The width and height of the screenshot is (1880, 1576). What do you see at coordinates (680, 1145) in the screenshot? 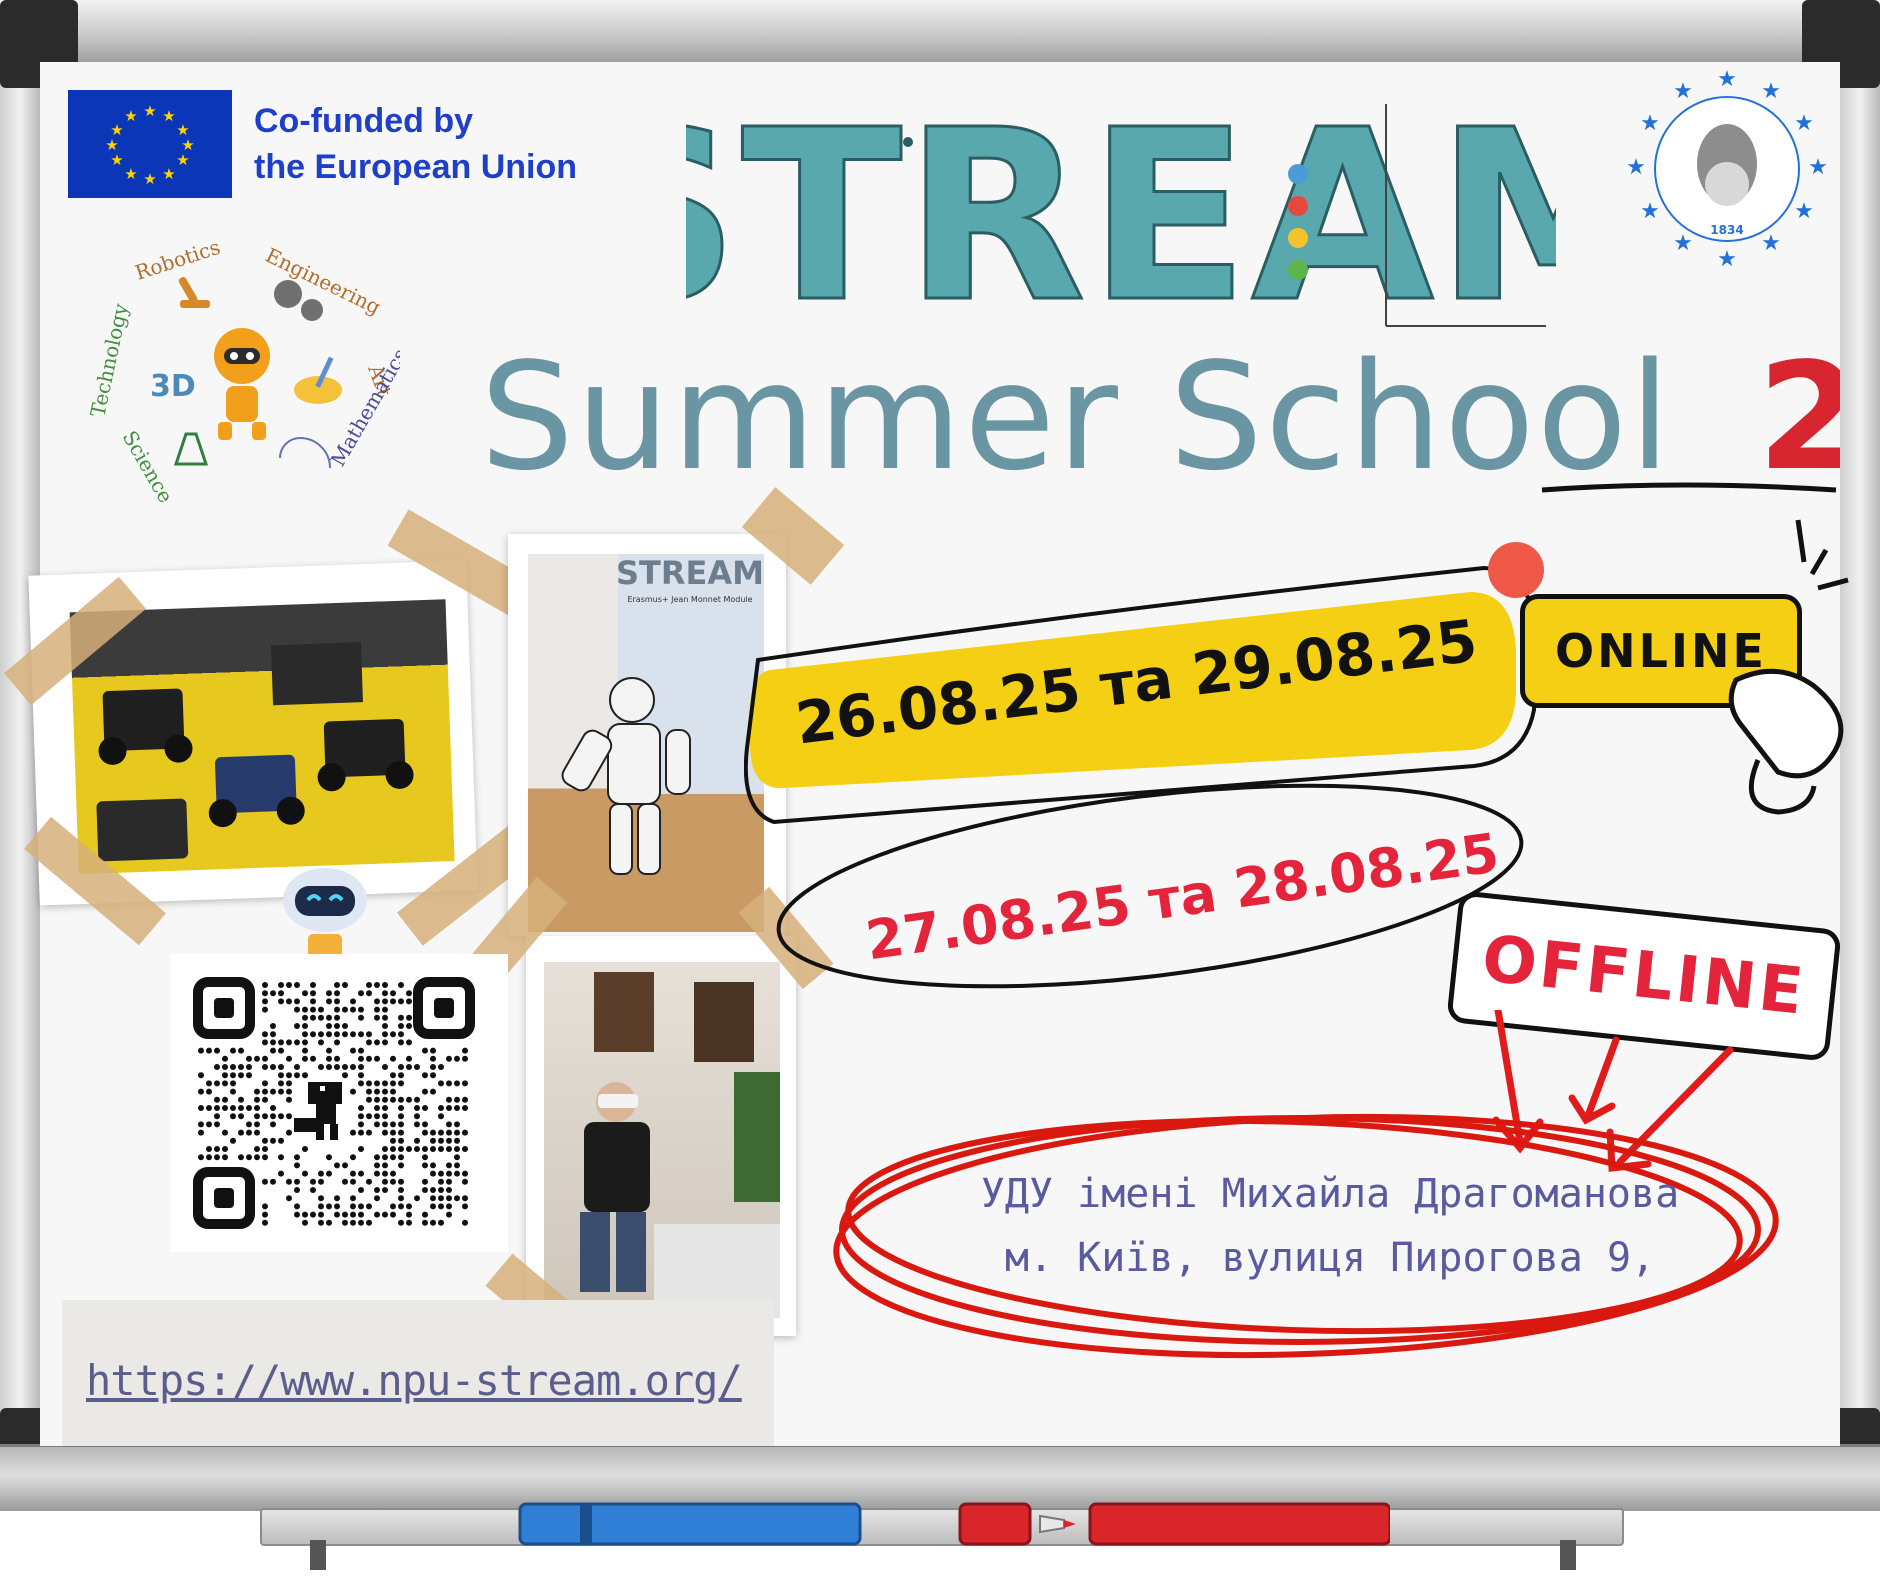
I see `vr-demo-image` at bounding box center [680, 1145].